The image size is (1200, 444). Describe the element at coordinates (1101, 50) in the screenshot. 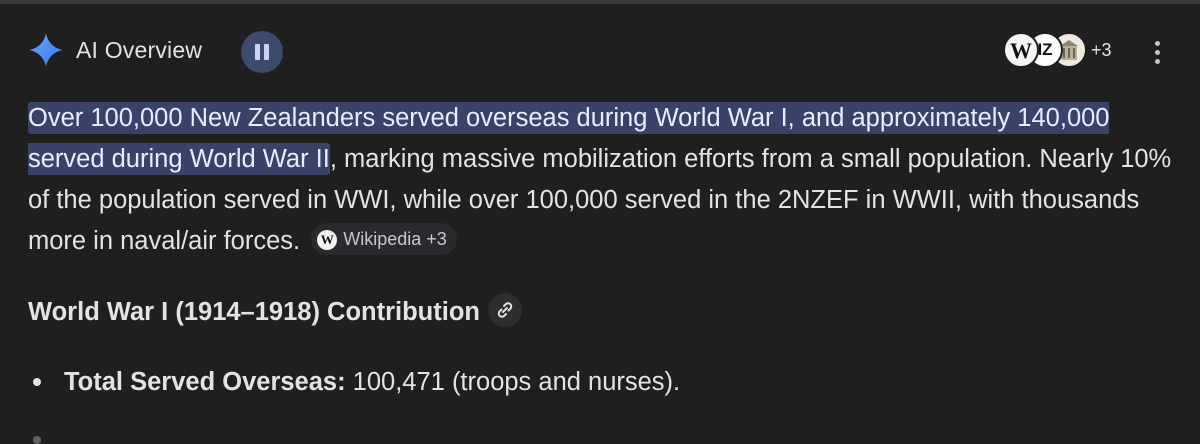

I see `more-sources-count: +3` at that location.